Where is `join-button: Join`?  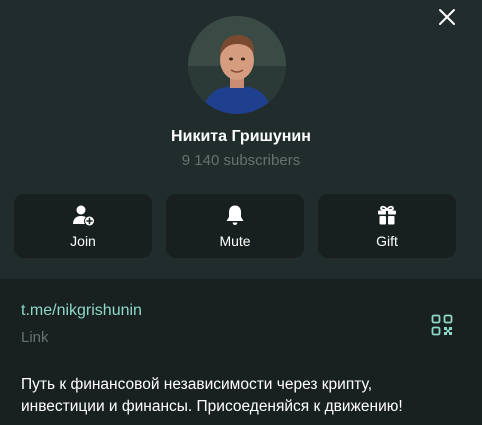
join-button: Join is located at coordinates (83, 226).